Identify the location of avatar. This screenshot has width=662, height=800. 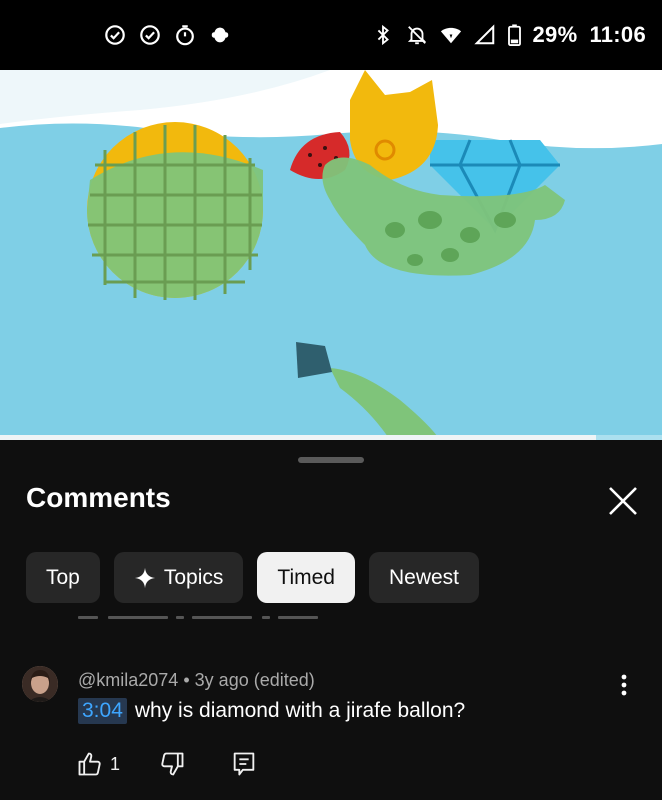
(40, 684).